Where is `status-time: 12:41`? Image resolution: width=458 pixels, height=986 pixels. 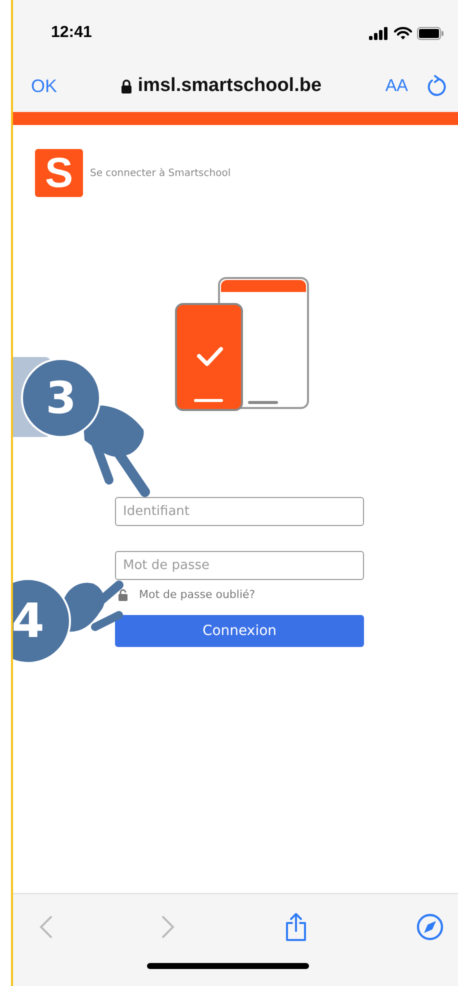 status-time: 12:41 is located at coordinates (71, 33).